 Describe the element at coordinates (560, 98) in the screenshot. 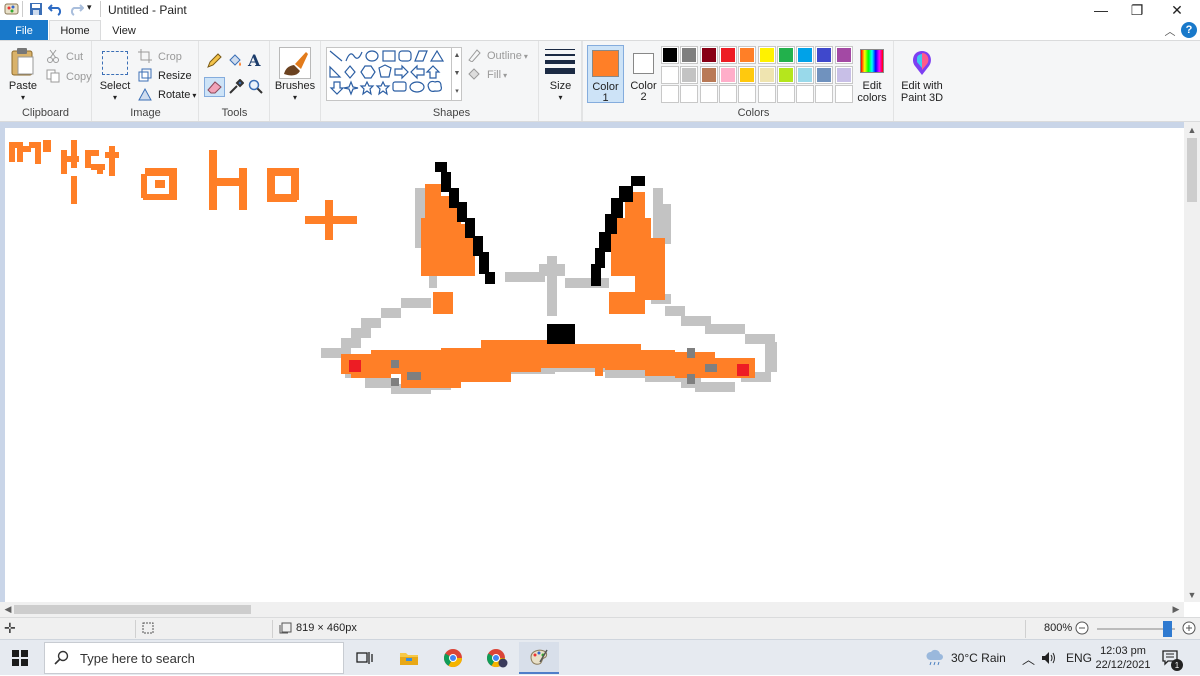

I see `size-dropdown-icon: ▾` at that location.